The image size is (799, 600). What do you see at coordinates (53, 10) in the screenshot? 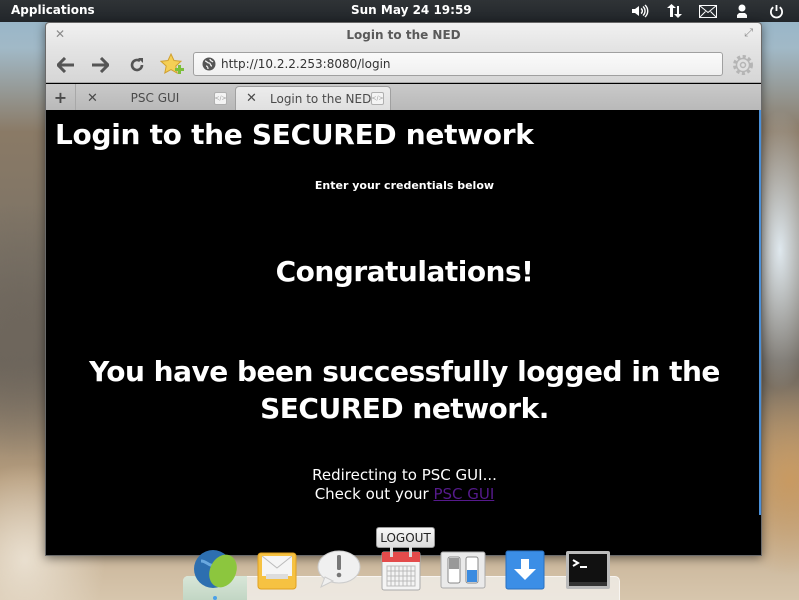
I see `applications-menu: Applications` at bounding box center [53, 10].